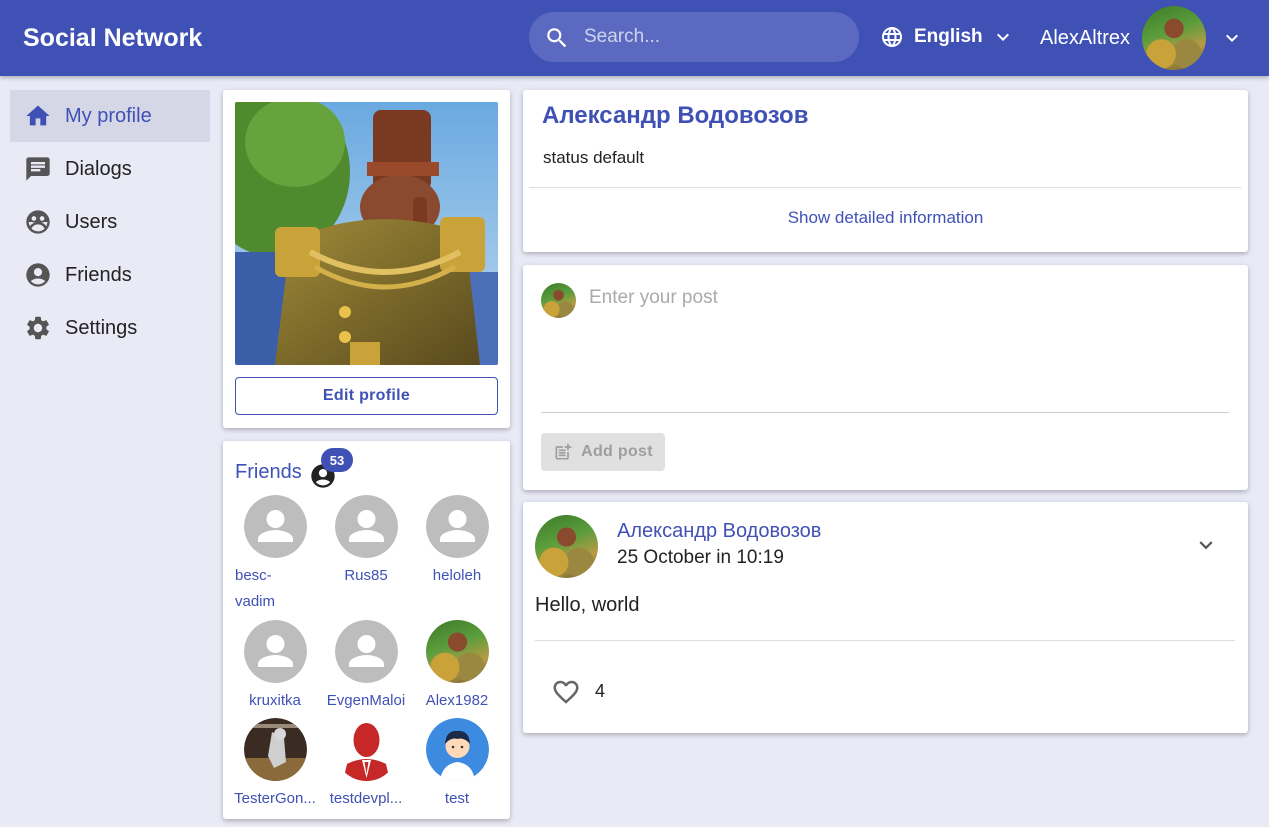 This screenshot has height=827, width=1269. I want to click on friend-item: Alex1982, so click(457, 667).